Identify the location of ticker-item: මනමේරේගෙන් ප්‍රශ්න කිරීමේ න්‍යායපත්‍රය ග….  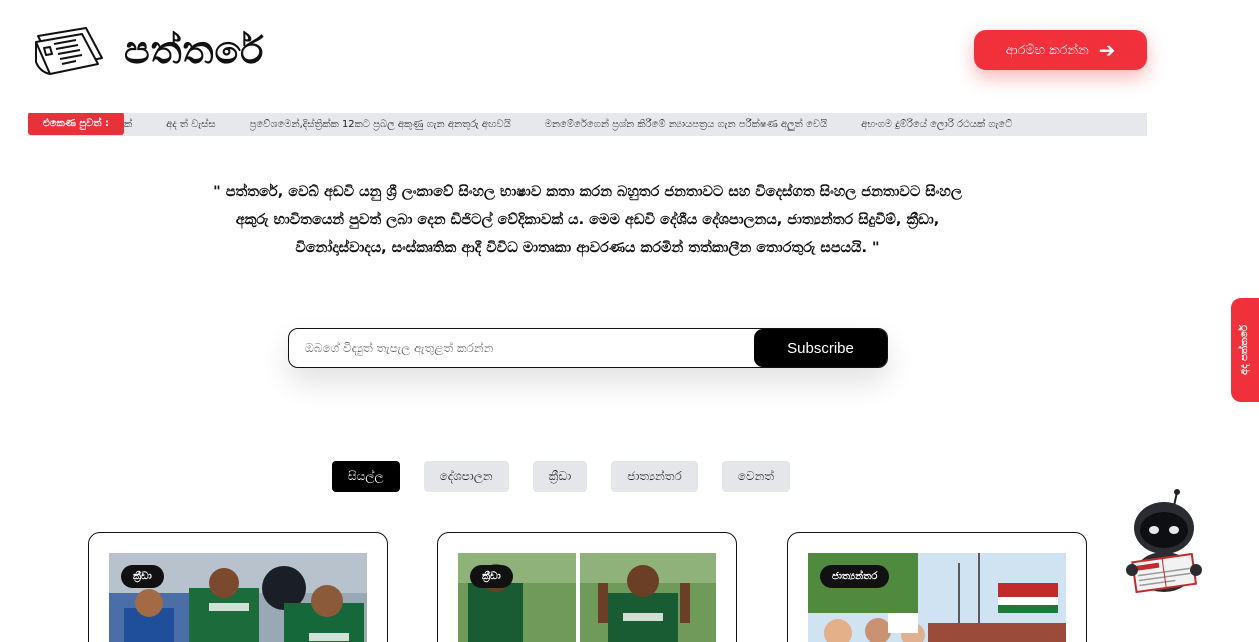
(686, 124).